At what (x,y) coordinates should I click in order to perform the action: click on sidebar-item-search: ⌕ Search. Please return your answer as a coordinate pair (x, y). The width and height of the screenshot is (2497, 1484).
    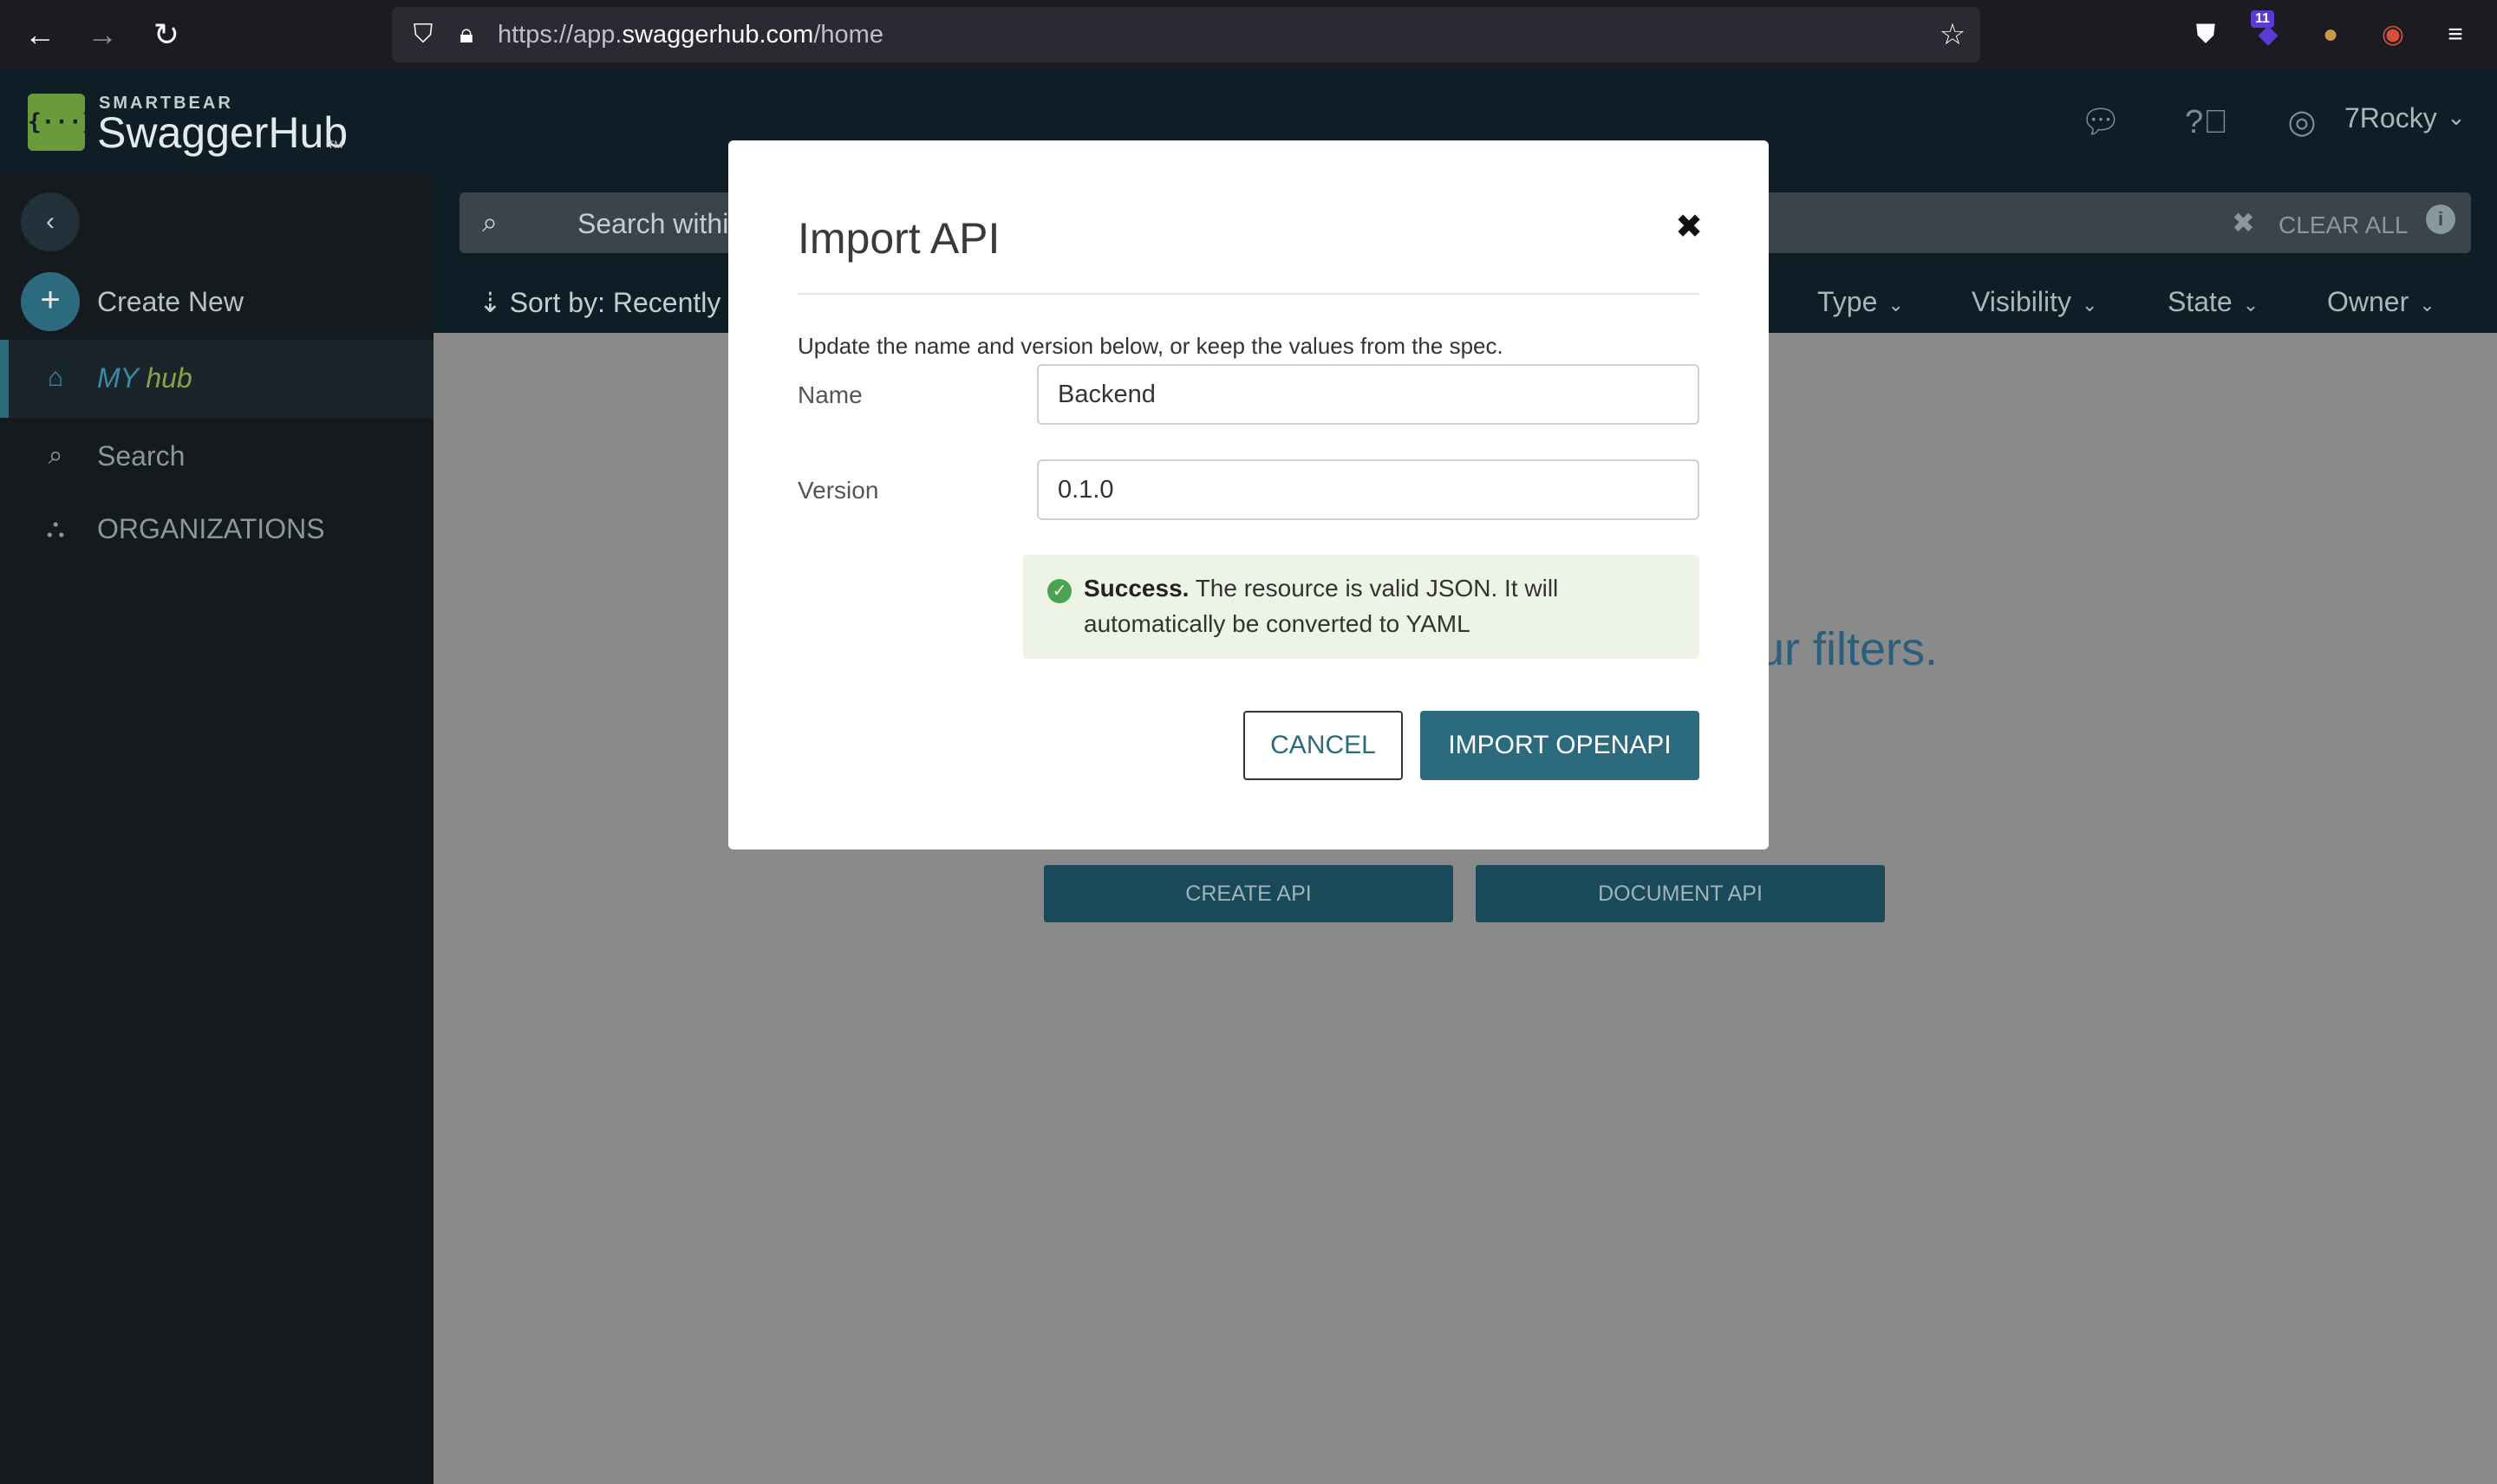
    Looking at the image, I should click on (217, 457).